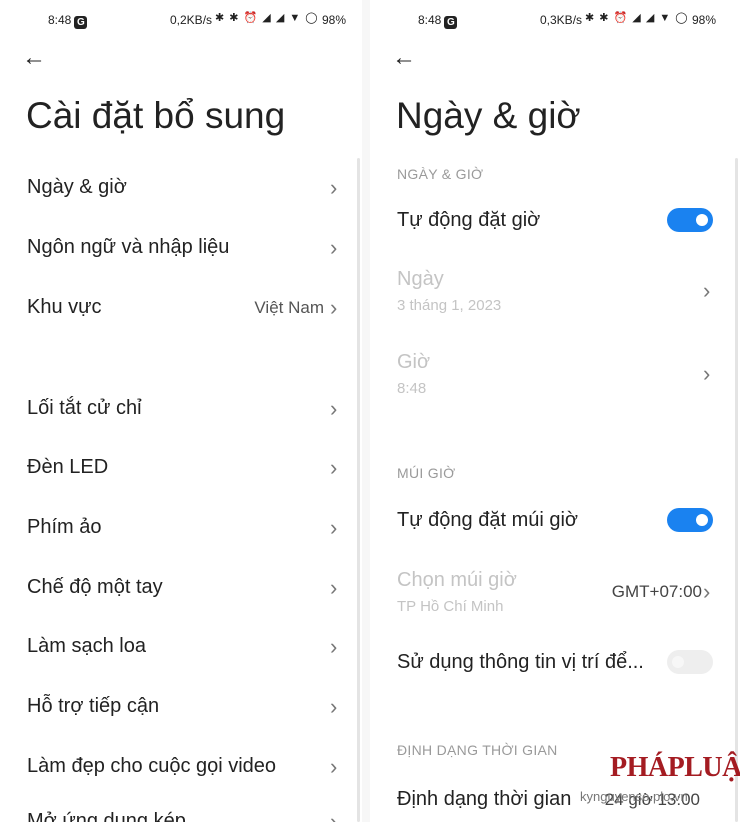 The height and width of the screenshot is (822, 740). What do you see at coordinates (690, 520) in the screenshot?
I see `auto-timezone-toggle` at bounding box center [690, 520].